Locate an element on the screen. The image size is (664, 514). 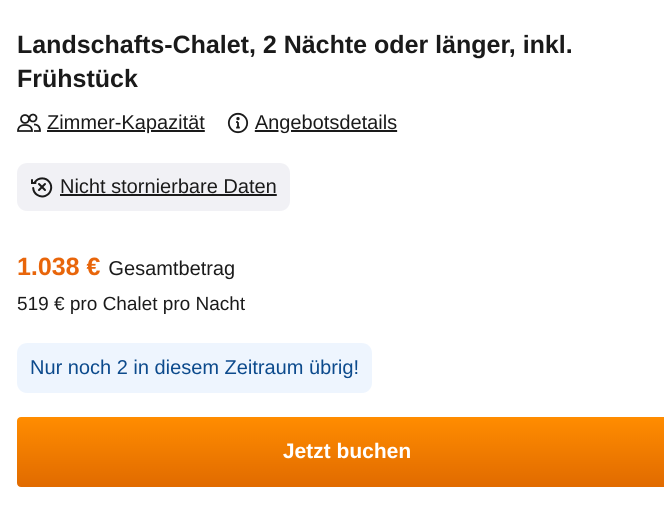
details-link: Angebotsdetails is located at coordinates (326, 123).